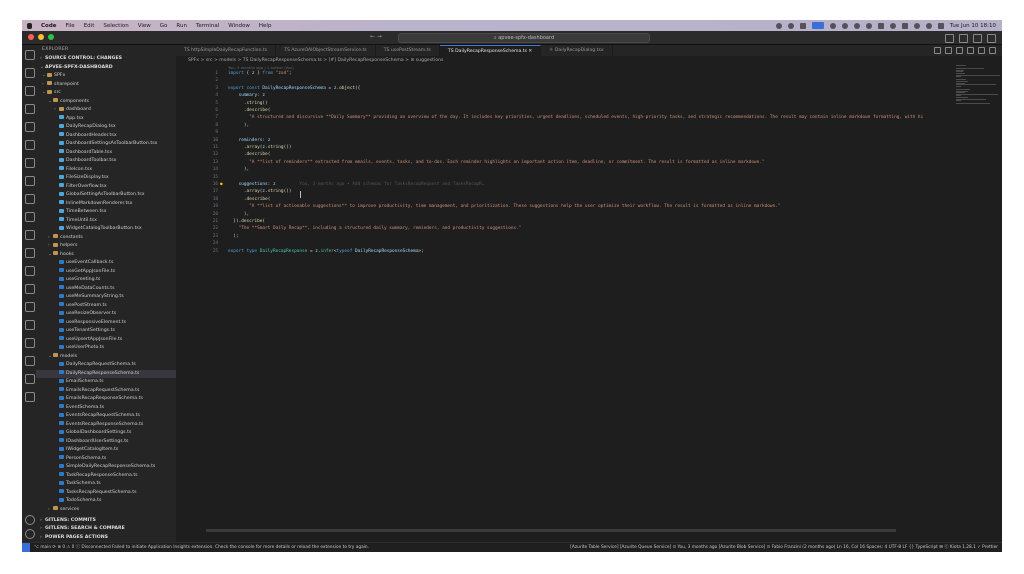  What do you see at coordinates (959, 50) in the screenshot?
I see `go-forward-icon` at bounding box center [959, 50].